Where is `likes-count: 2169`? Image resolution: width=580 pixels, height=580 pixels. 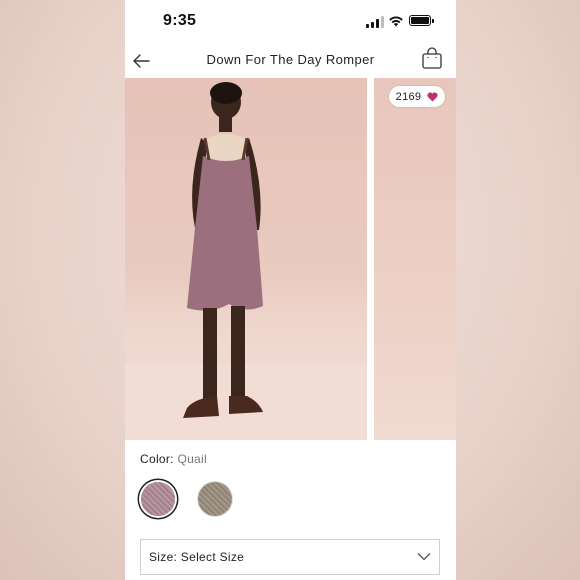
likes-count: 2169 is located at coordinates (408, 96).